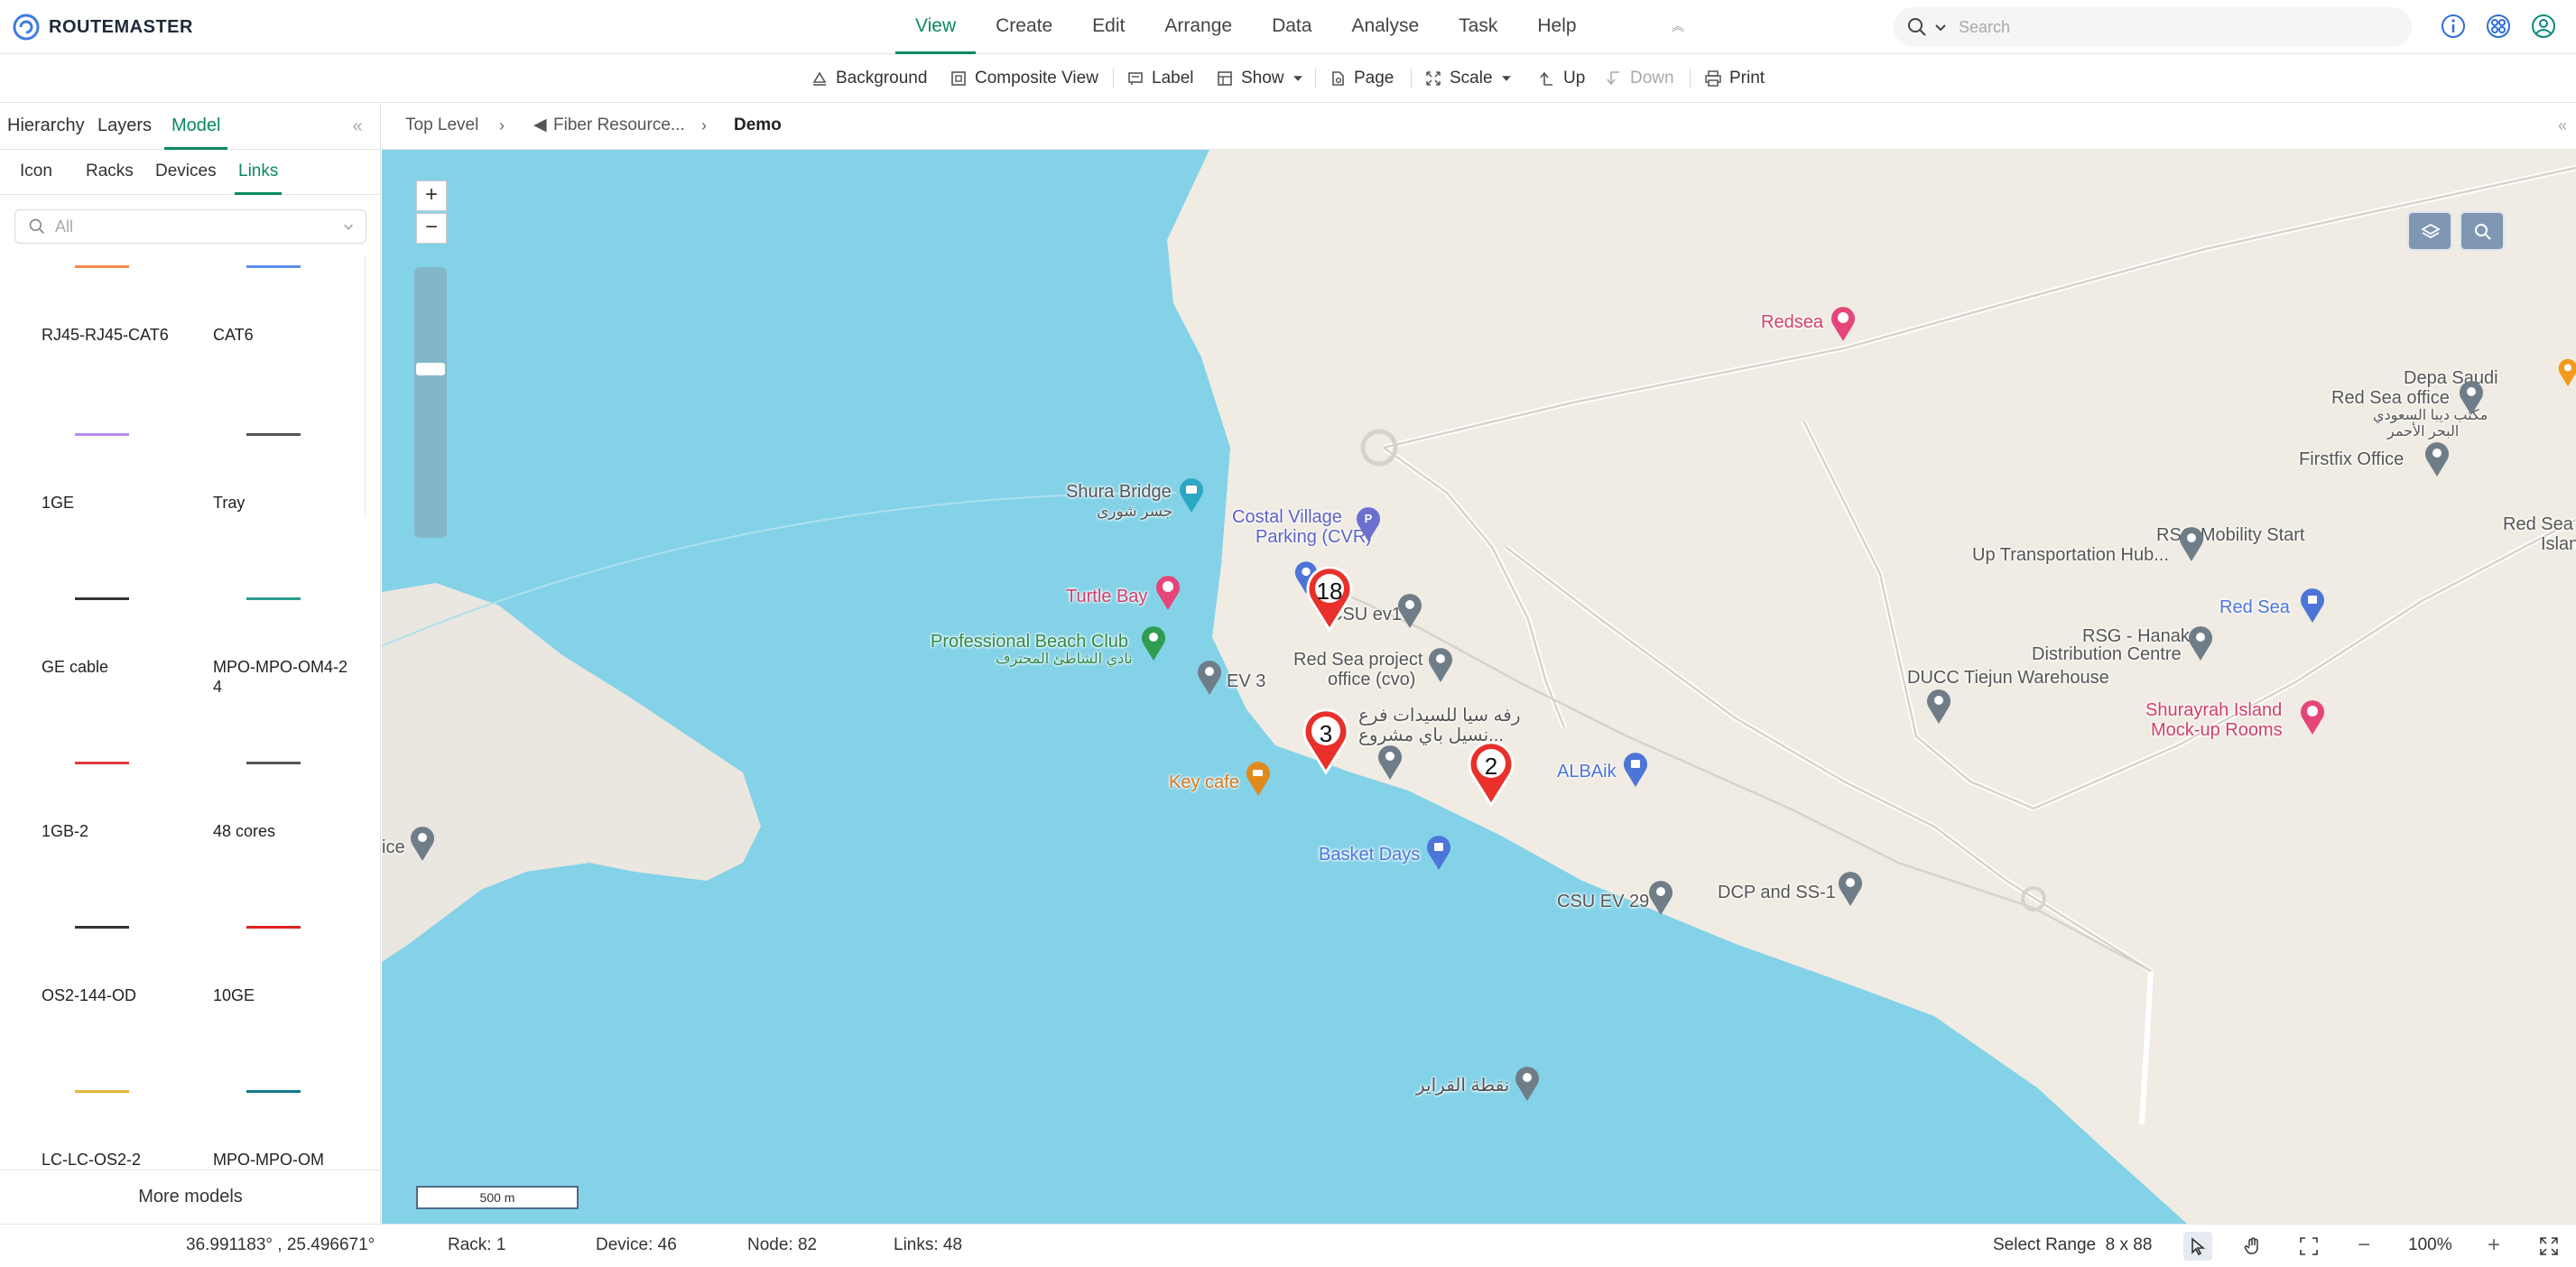 This screenshot has height=1267, width=2576. What do you see at coordinates (186, 172) in the screenshot?
I see `tab-devices: Devices` at bounding box center [186, 172].